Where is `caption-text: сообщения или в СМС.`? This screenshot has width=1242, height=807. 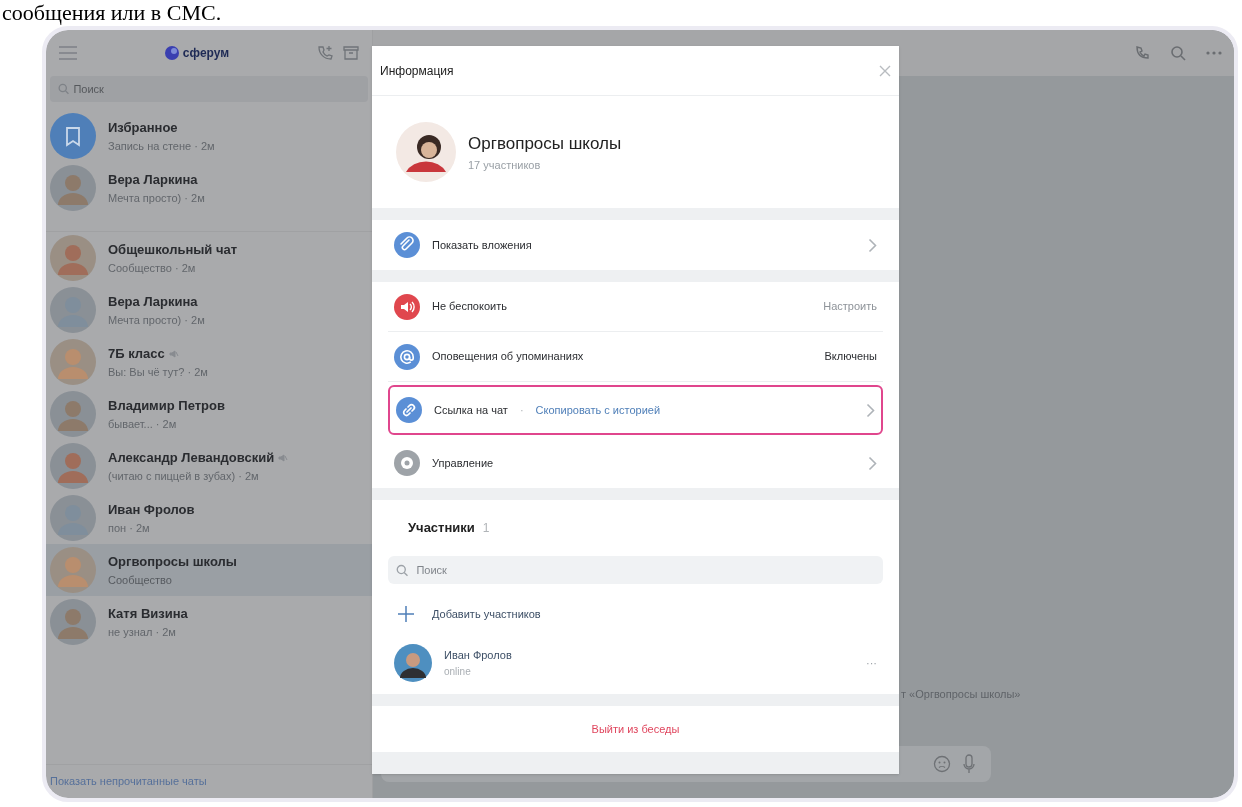
caption-text: сообщения или в СМС. is located at coordinates (112, 13).